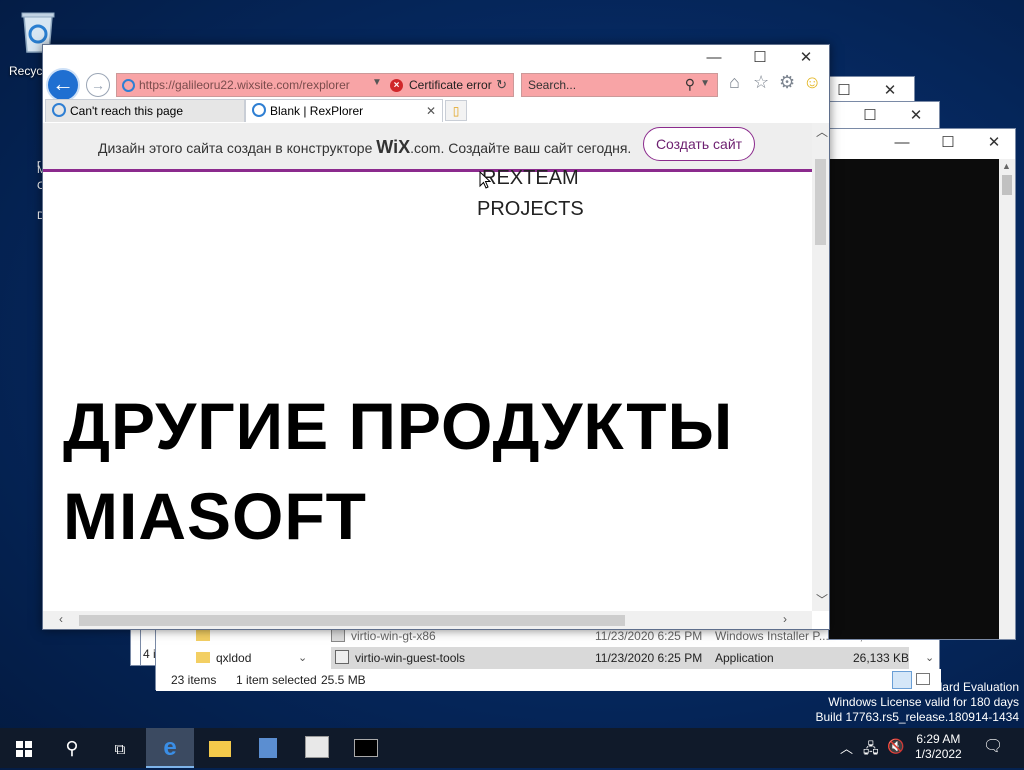  I want to click on taskbar-app, so click(317, 748).